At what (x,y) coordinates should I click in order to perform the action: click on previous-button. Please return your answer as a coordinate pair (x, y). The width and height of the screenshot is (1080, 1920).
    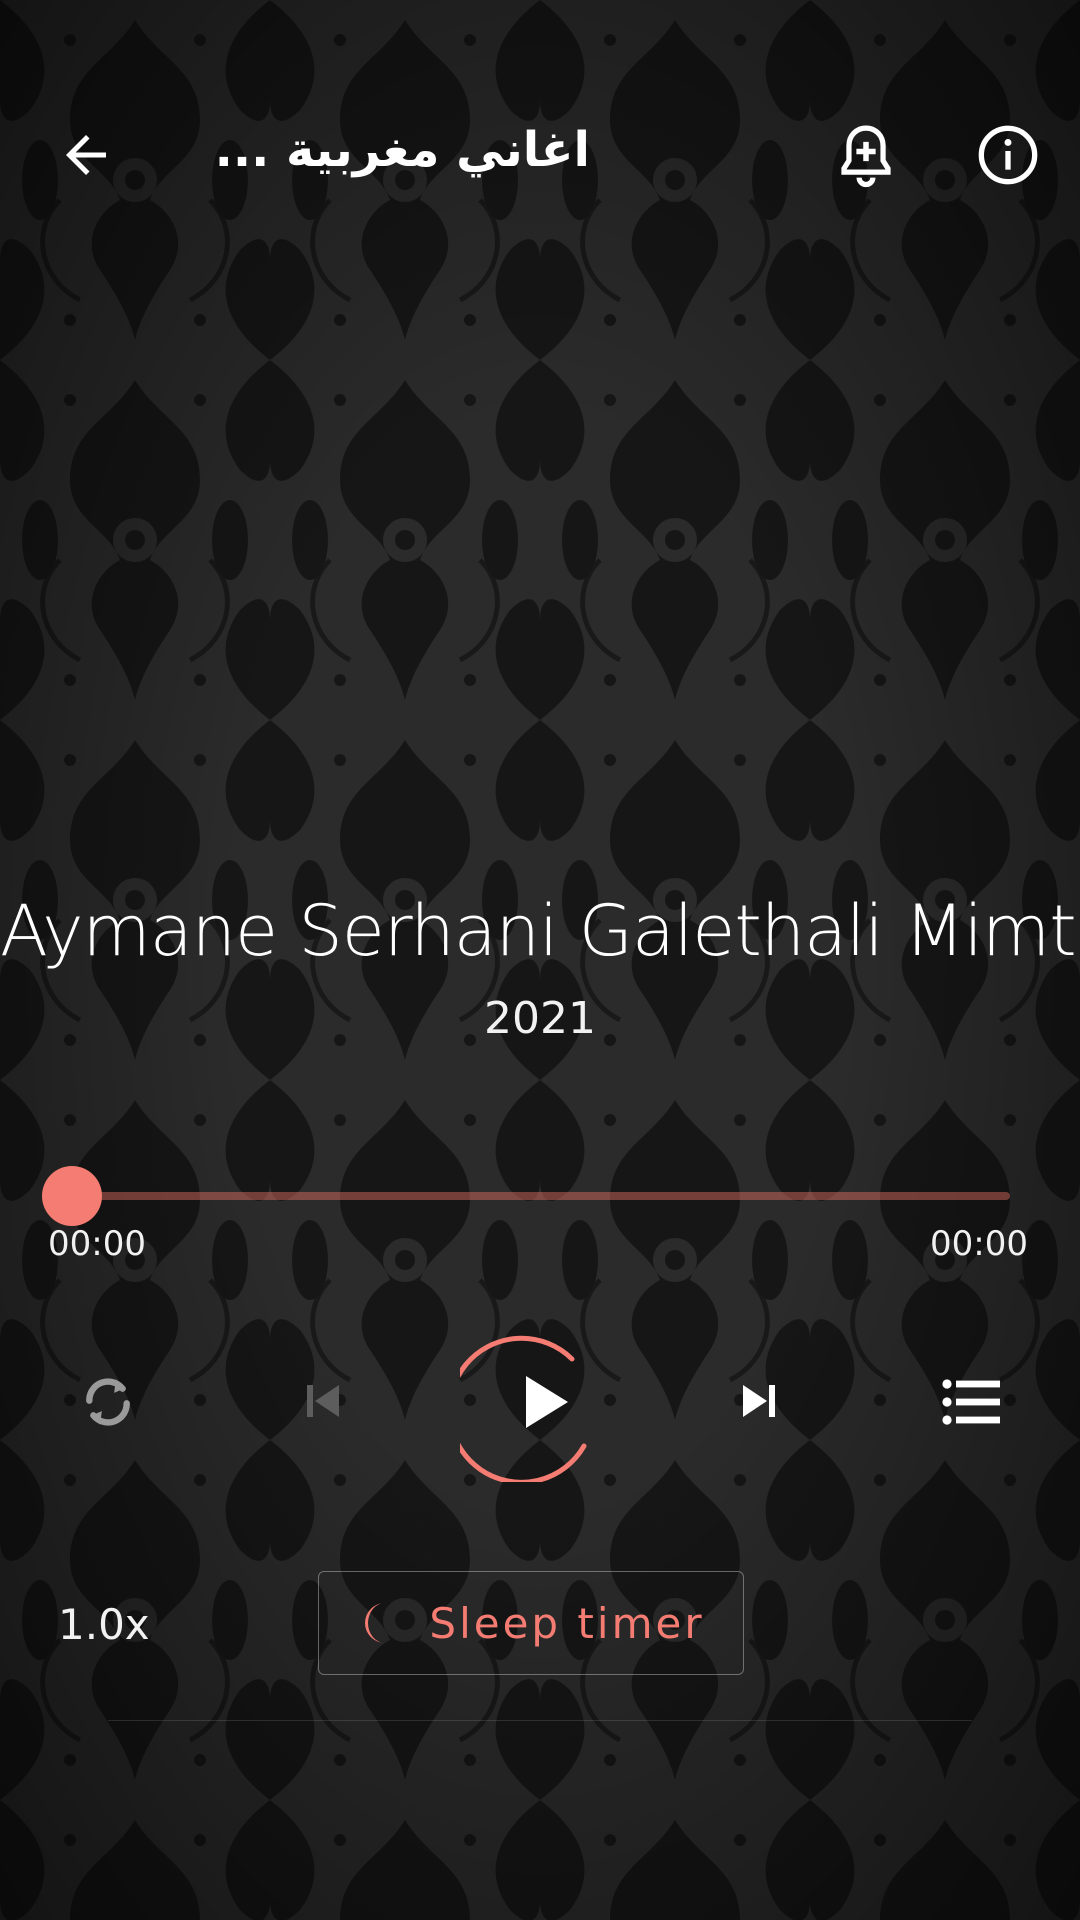
    Looking at the image, I should click on (323, 1401).